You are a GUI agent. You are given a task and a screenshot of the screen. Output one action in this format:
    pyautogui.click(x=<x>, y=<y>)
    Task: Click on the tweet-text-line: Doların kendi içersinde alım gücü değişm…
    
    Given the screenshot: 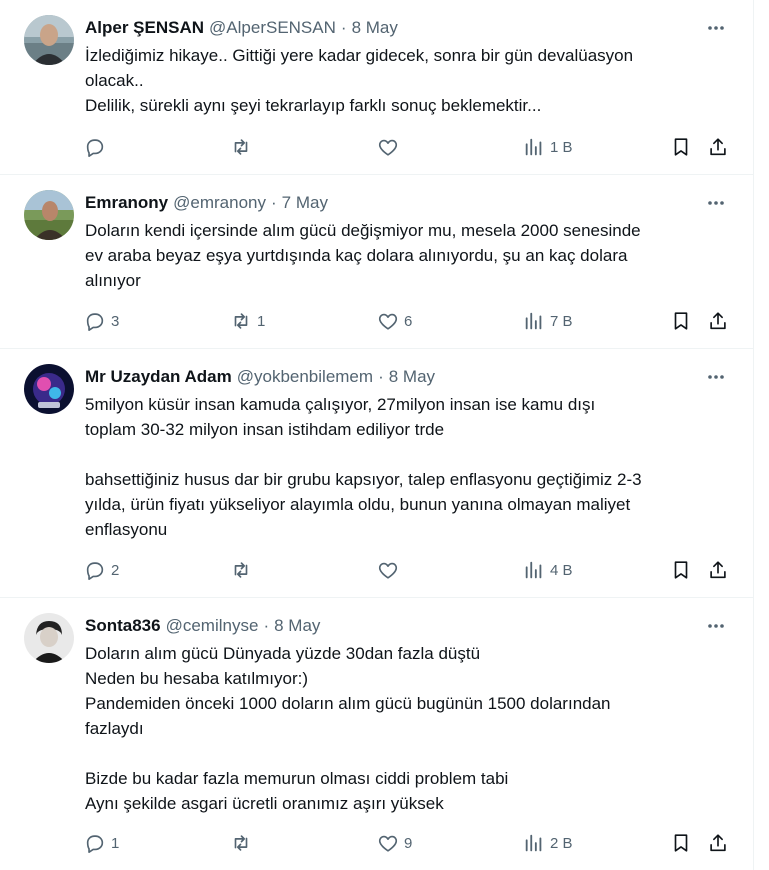 What is the action you would take?
    pyautogui.click(x=363, y=230)
    